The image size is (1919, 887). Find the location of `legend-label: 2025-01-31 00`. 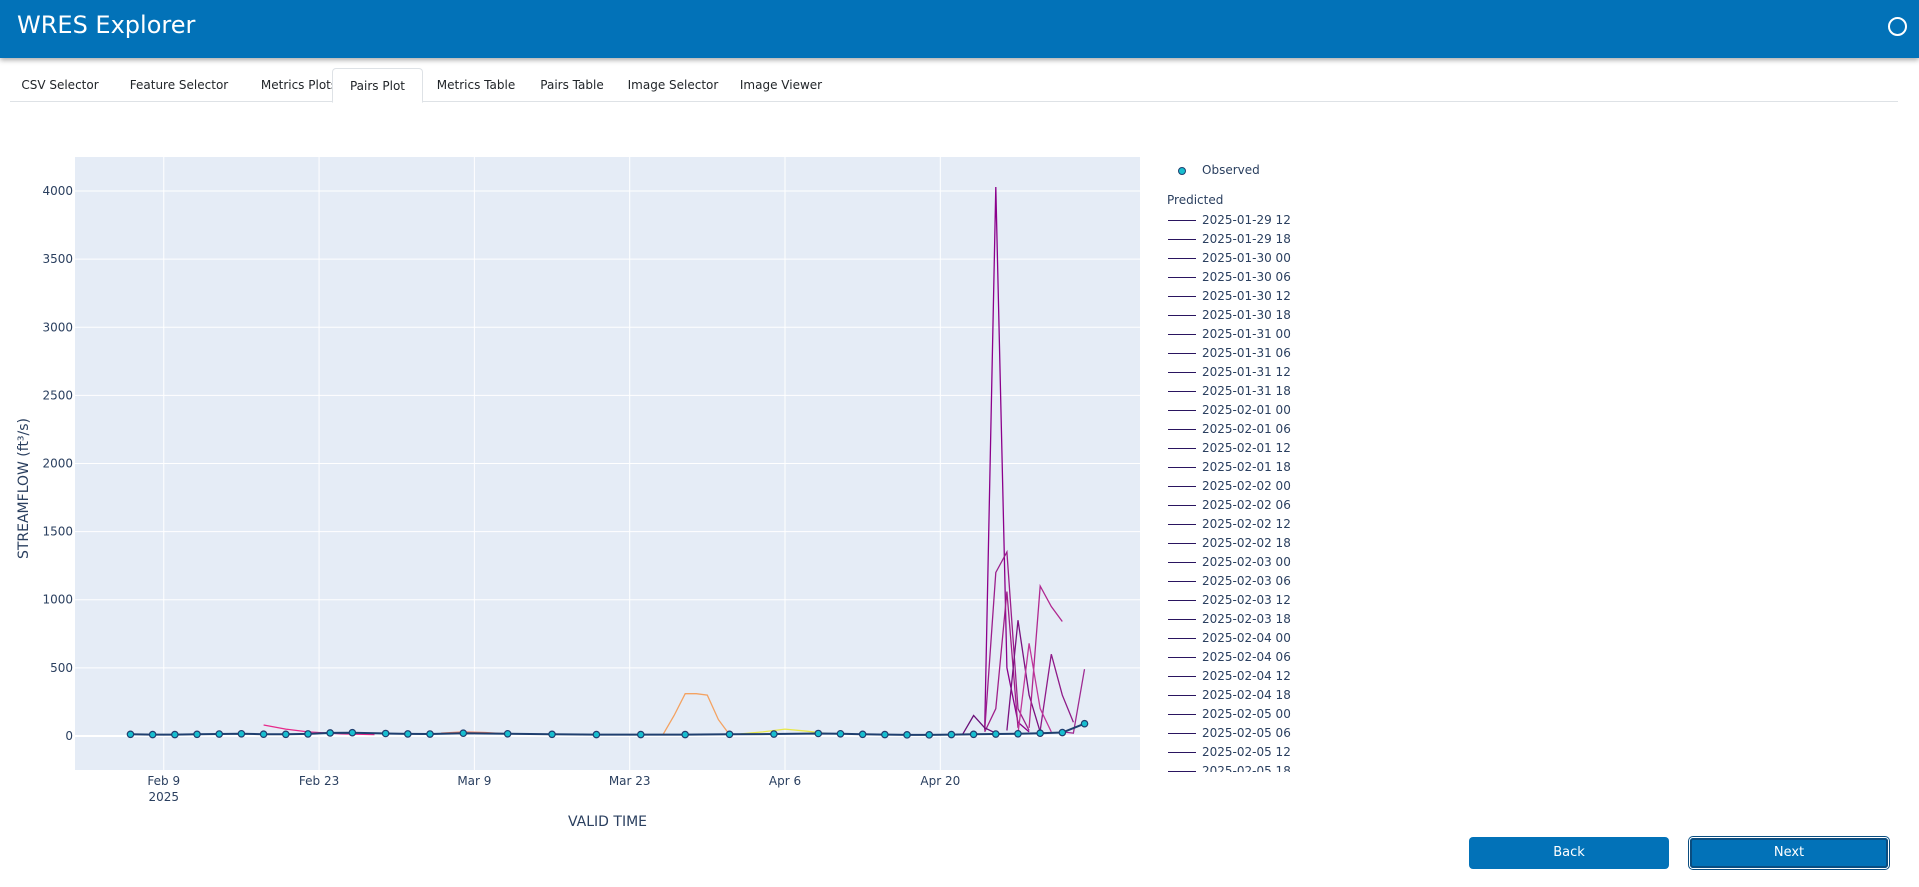

legend-label: 2025-01-31 00 is located at coordinates (1246, 334).